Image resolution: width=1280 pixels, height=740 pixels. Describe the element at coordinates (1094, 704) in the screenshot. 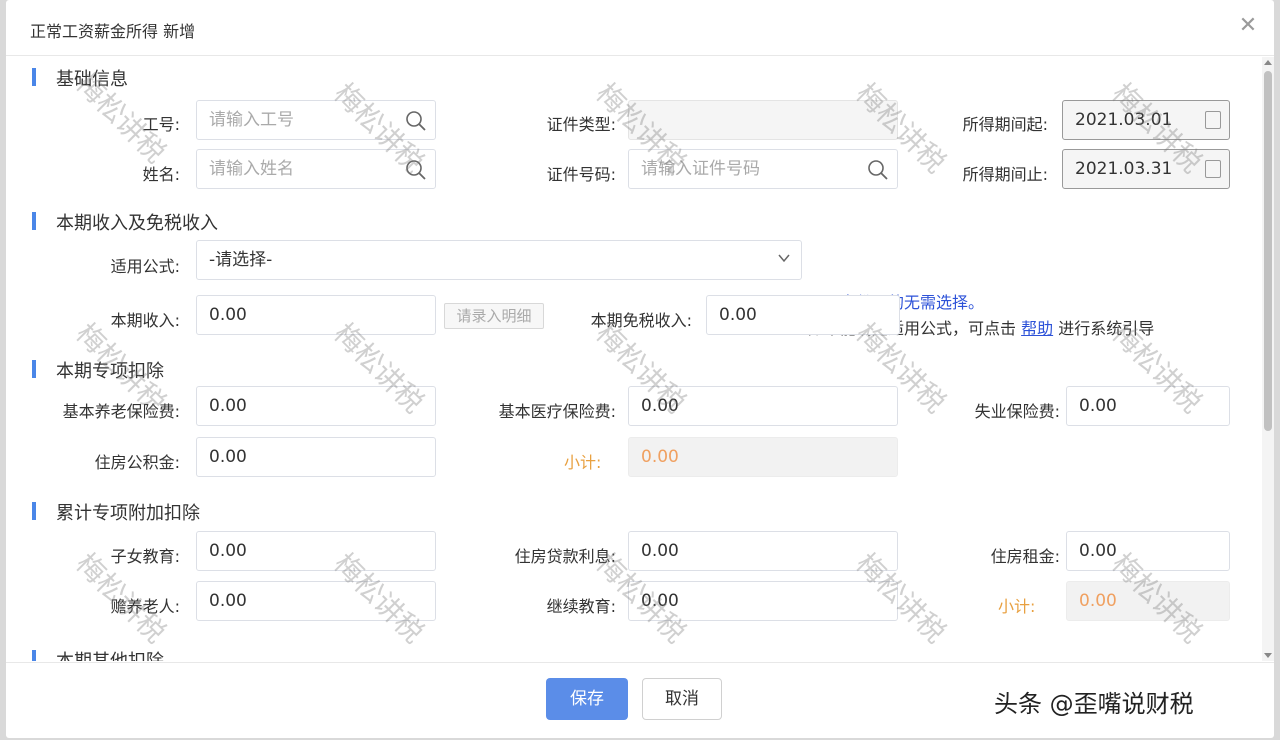

I see `credit-watermark: 头条 @歪嘴说财税` at that location.